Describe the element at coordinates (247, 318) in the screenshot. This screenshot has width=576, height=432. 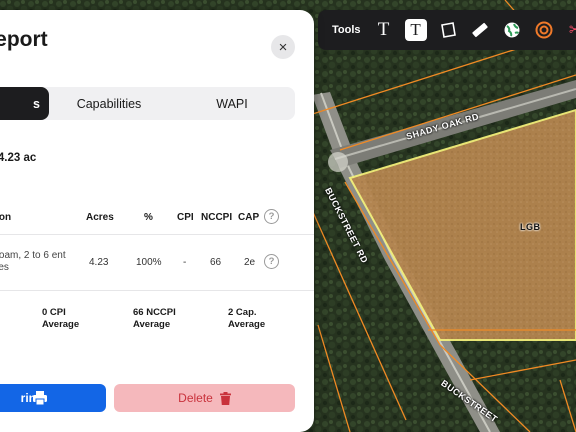
I see `cap-average: 2 Cap. Average` at that location.